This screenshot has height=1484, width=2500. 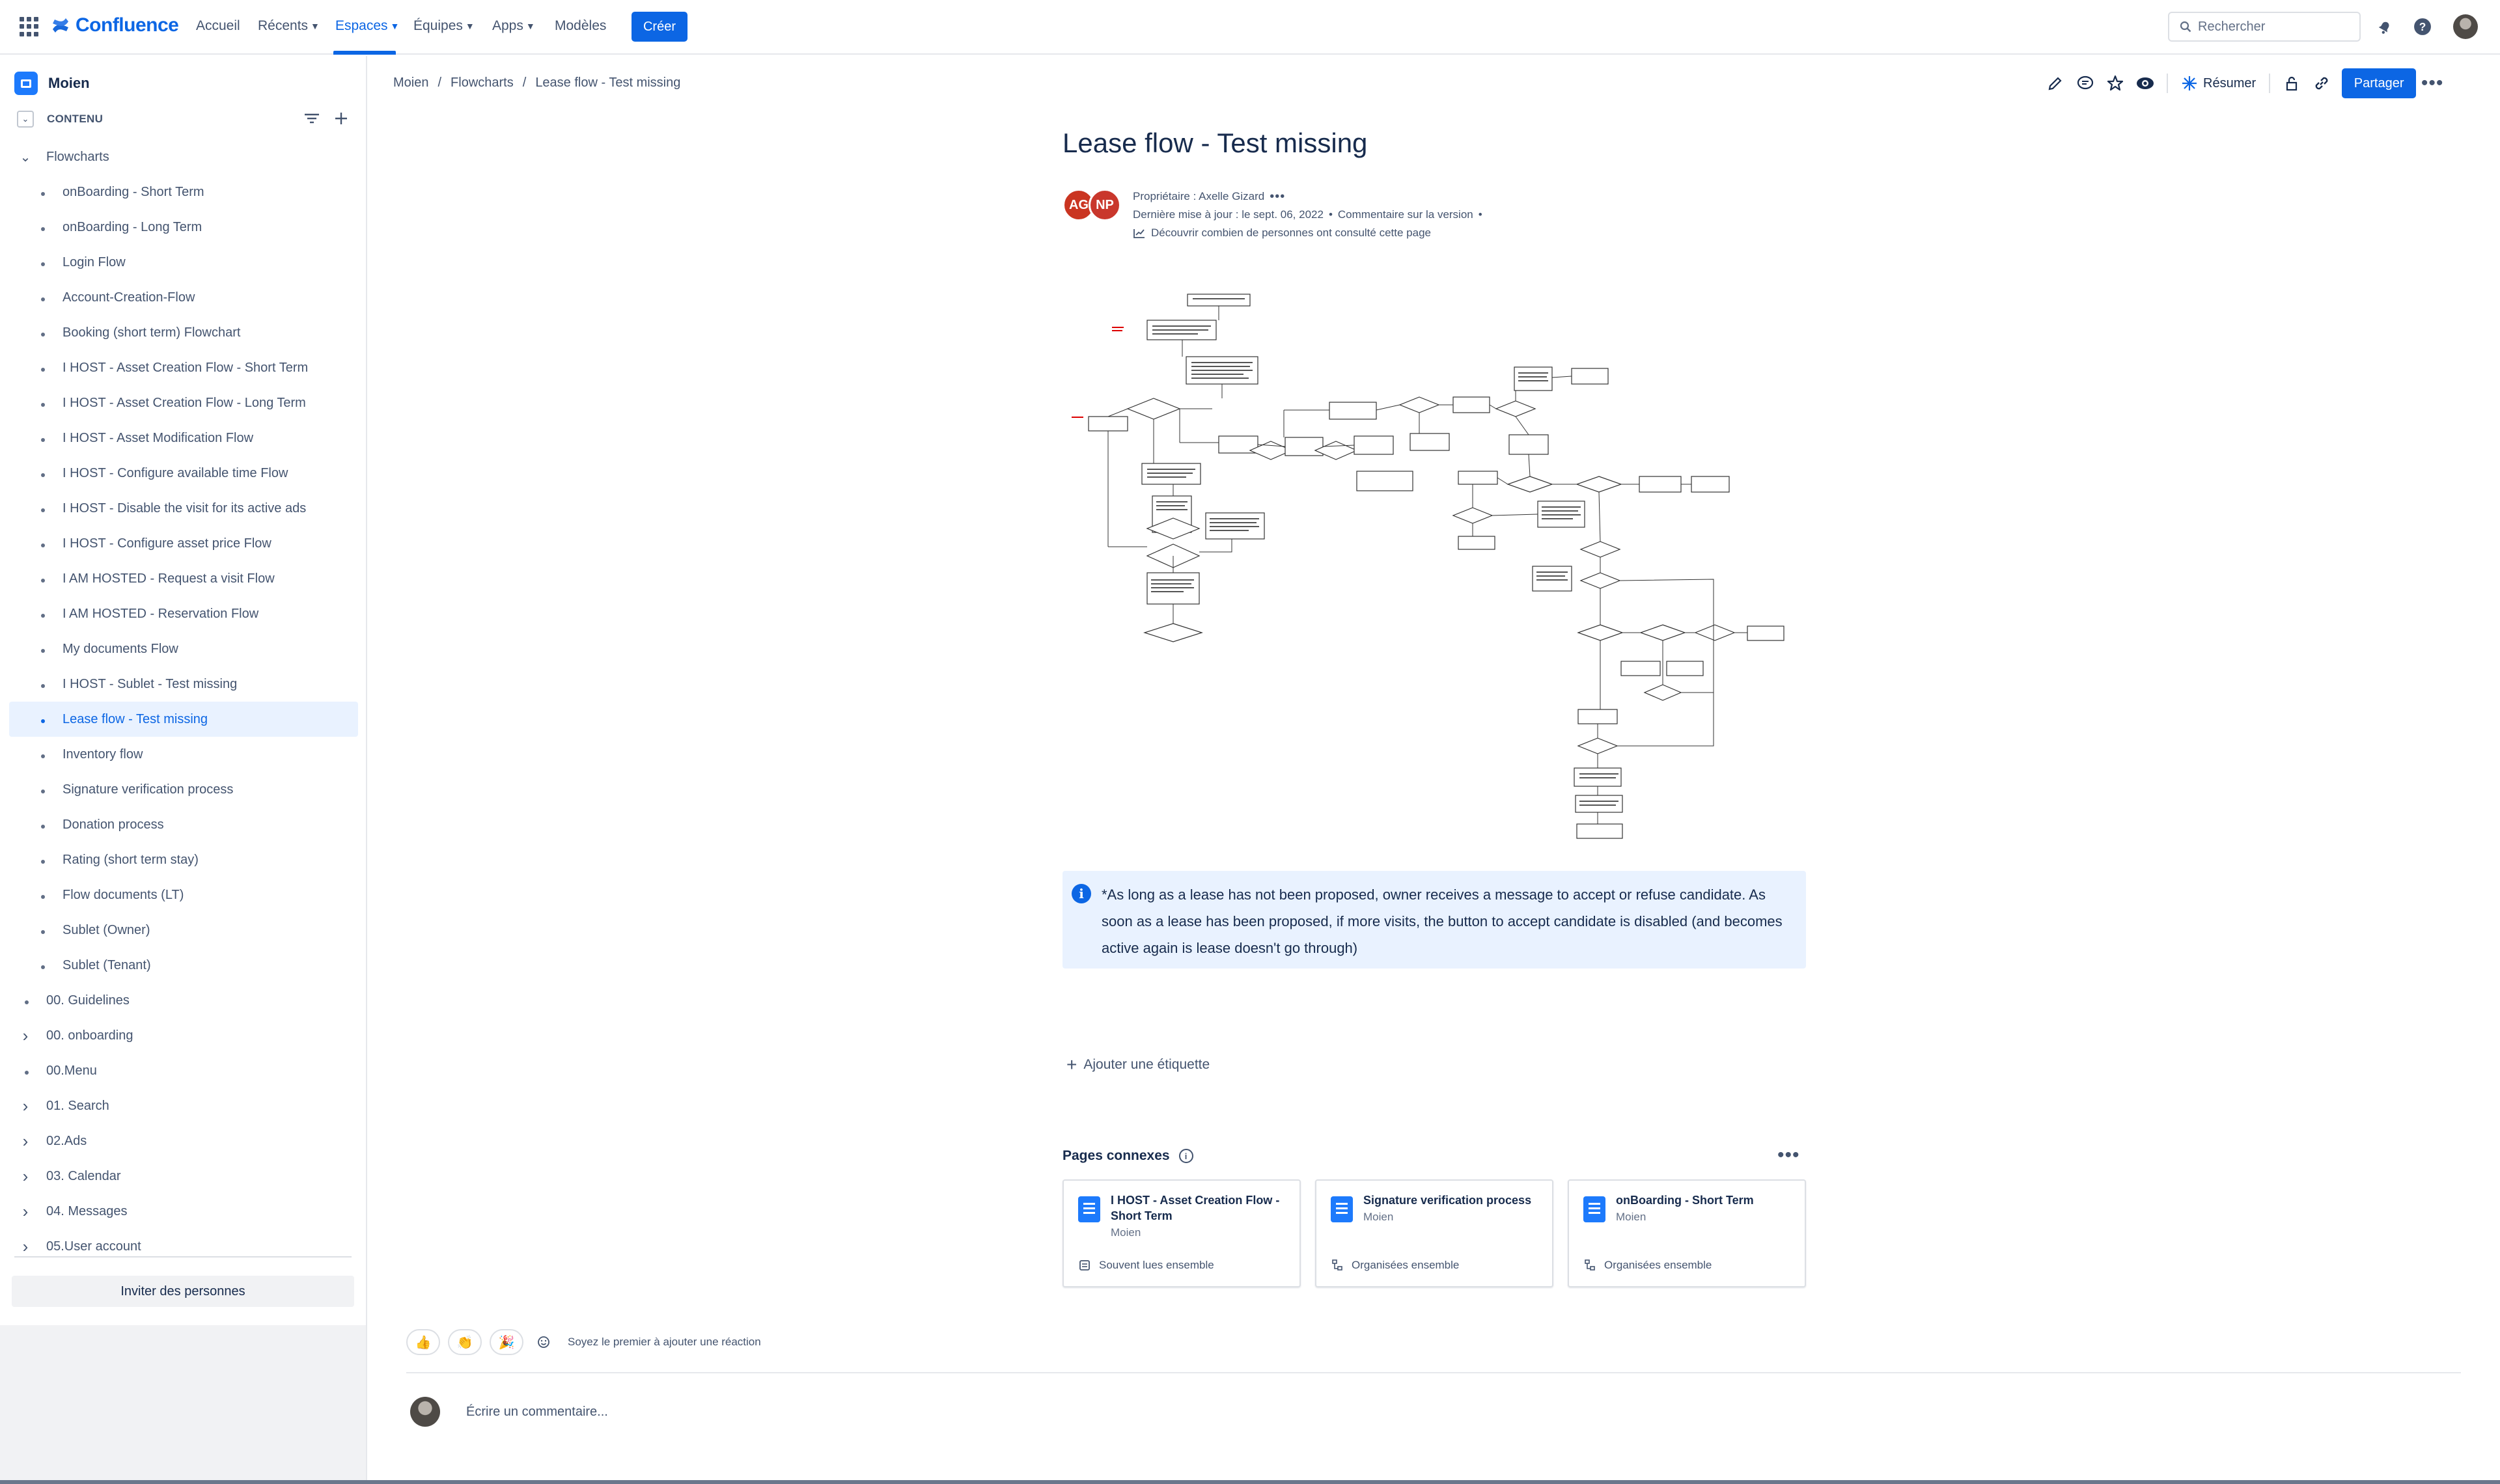 What do you see at coordinates (444, 26) in the screenshot?
I see `nav-equipes: Équipes ▼` at bounding box center [444, 26].